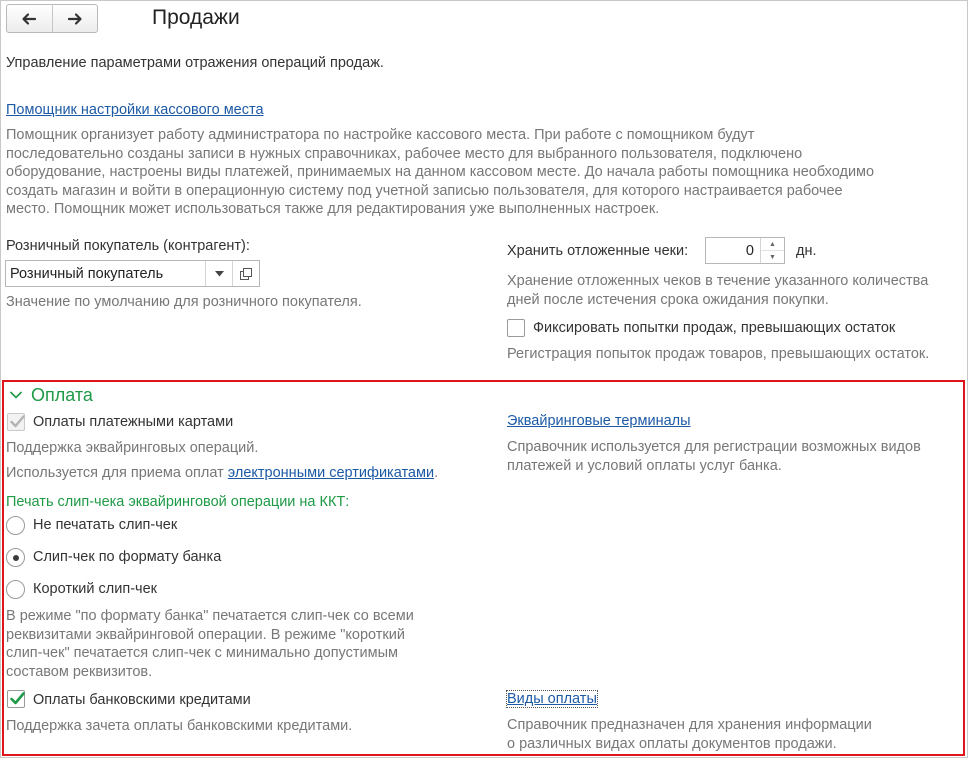 The image size is (968, 758). I want to click on back-button, so click(29, 18).